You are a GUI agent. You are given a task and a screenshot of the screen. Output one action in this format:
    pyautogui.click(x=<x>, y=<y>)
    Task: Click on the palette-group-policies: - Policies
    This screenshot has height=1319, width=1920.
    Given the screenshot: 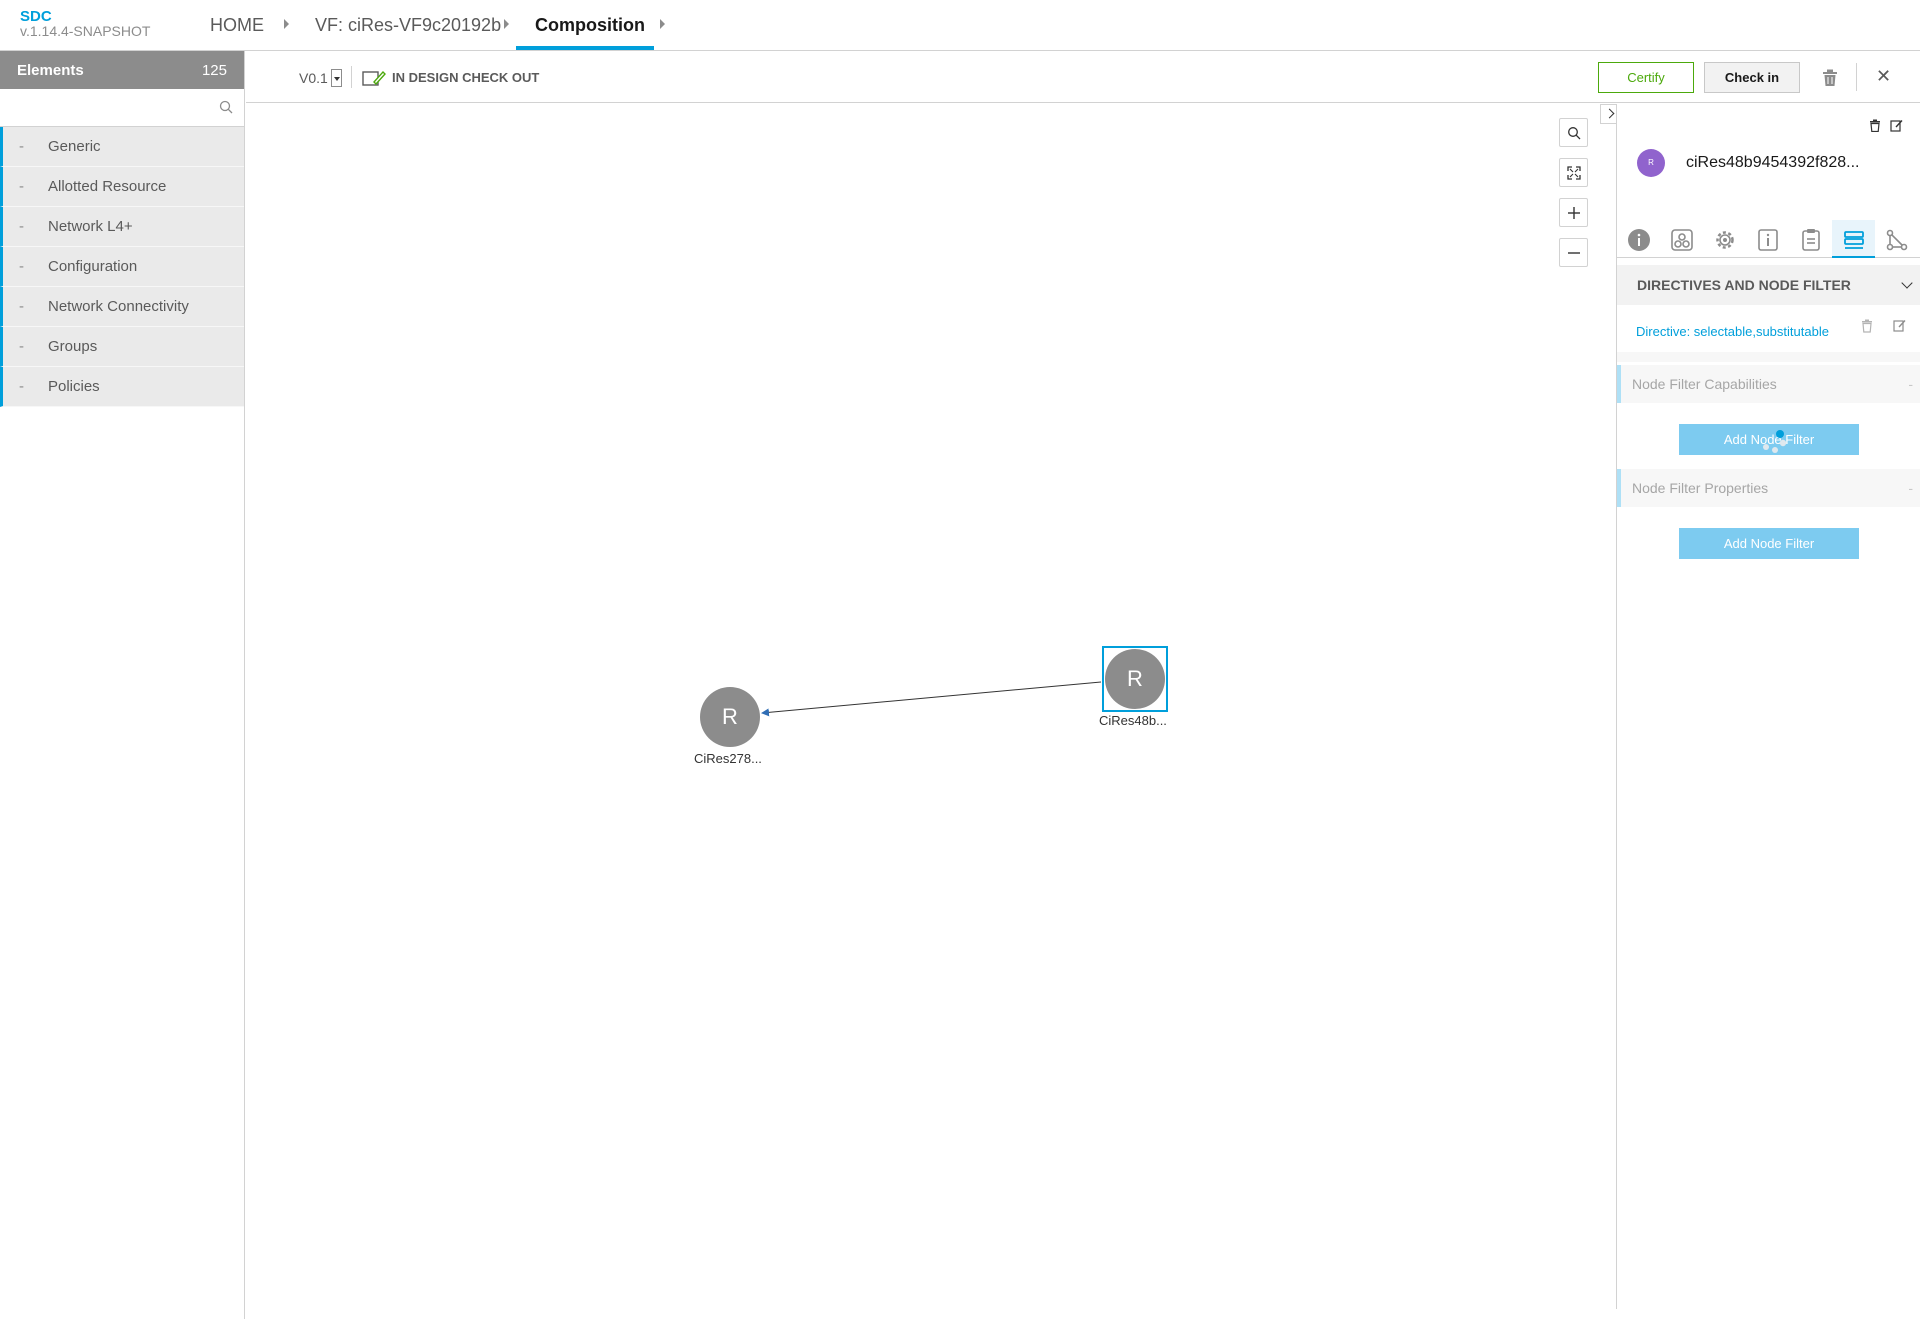 What is the action you would take?
    pyautogui.click(x=122, y=387)
    